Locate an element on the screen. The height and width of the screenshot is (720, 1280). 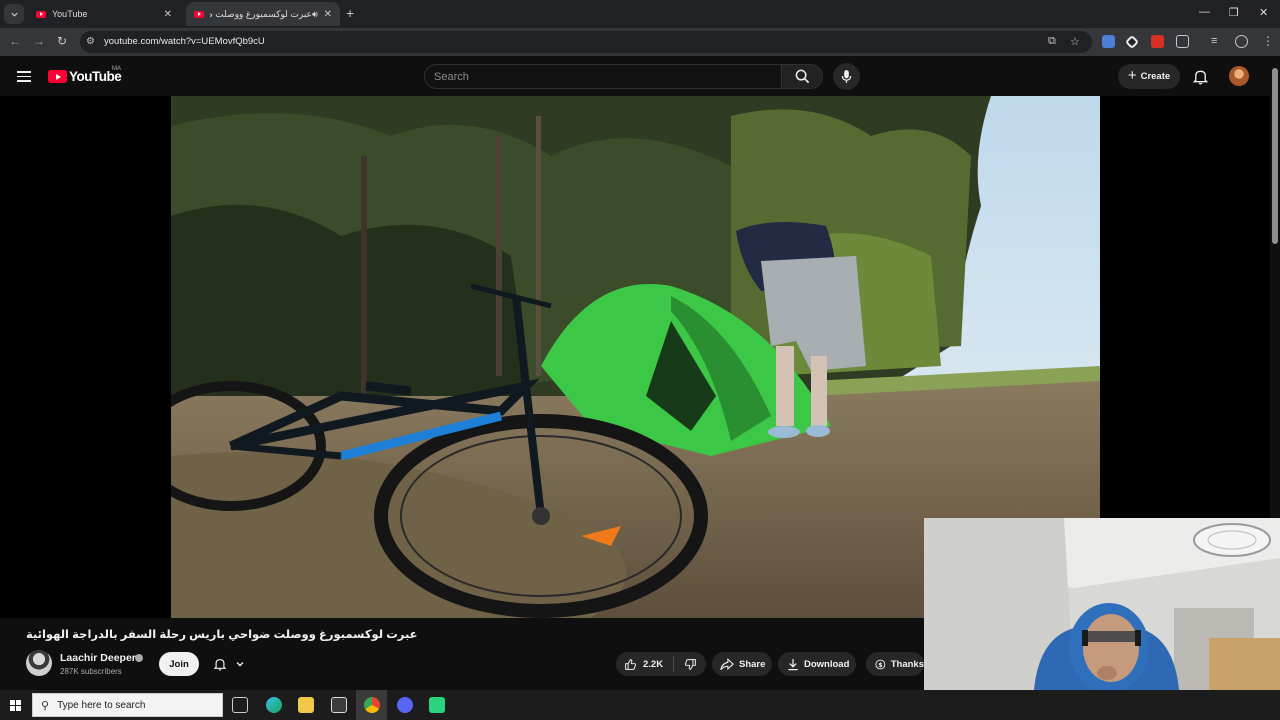
share-button: Share is located at coordinates (742, 664).